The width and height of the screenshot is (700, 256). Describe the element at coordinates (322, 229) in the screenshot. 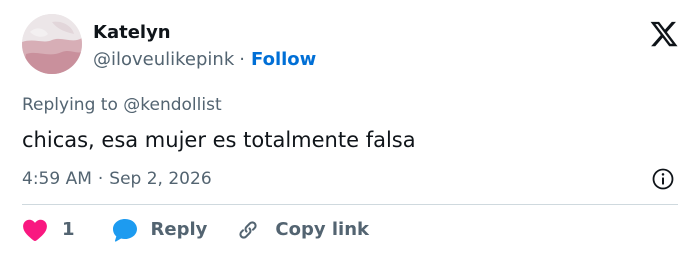

I see `copy-link-label: Copy link` at that location.